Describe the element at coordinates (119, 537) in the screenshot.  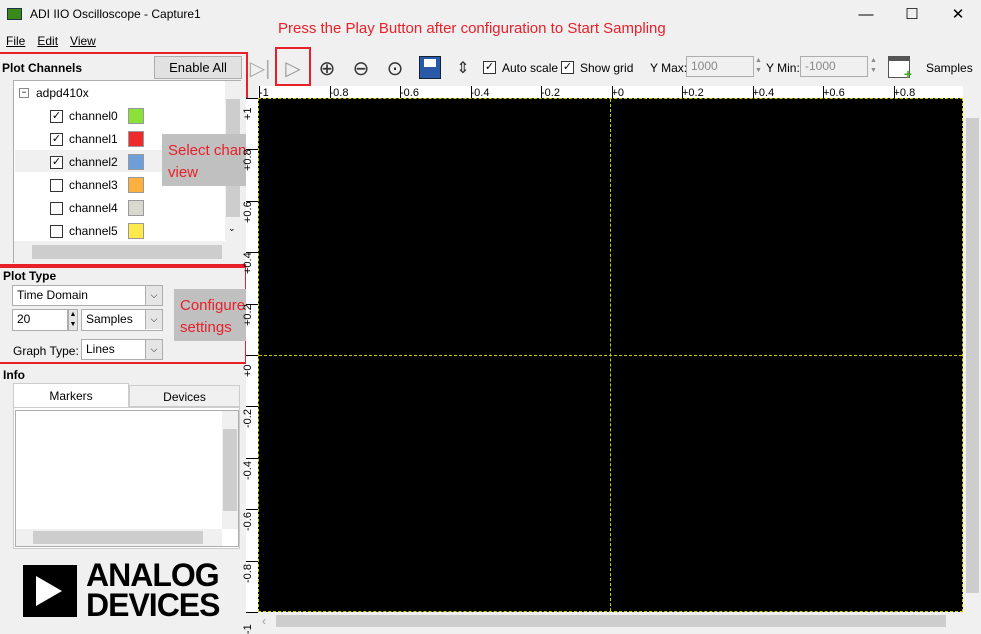
I see `markers-hscroll` at that location.